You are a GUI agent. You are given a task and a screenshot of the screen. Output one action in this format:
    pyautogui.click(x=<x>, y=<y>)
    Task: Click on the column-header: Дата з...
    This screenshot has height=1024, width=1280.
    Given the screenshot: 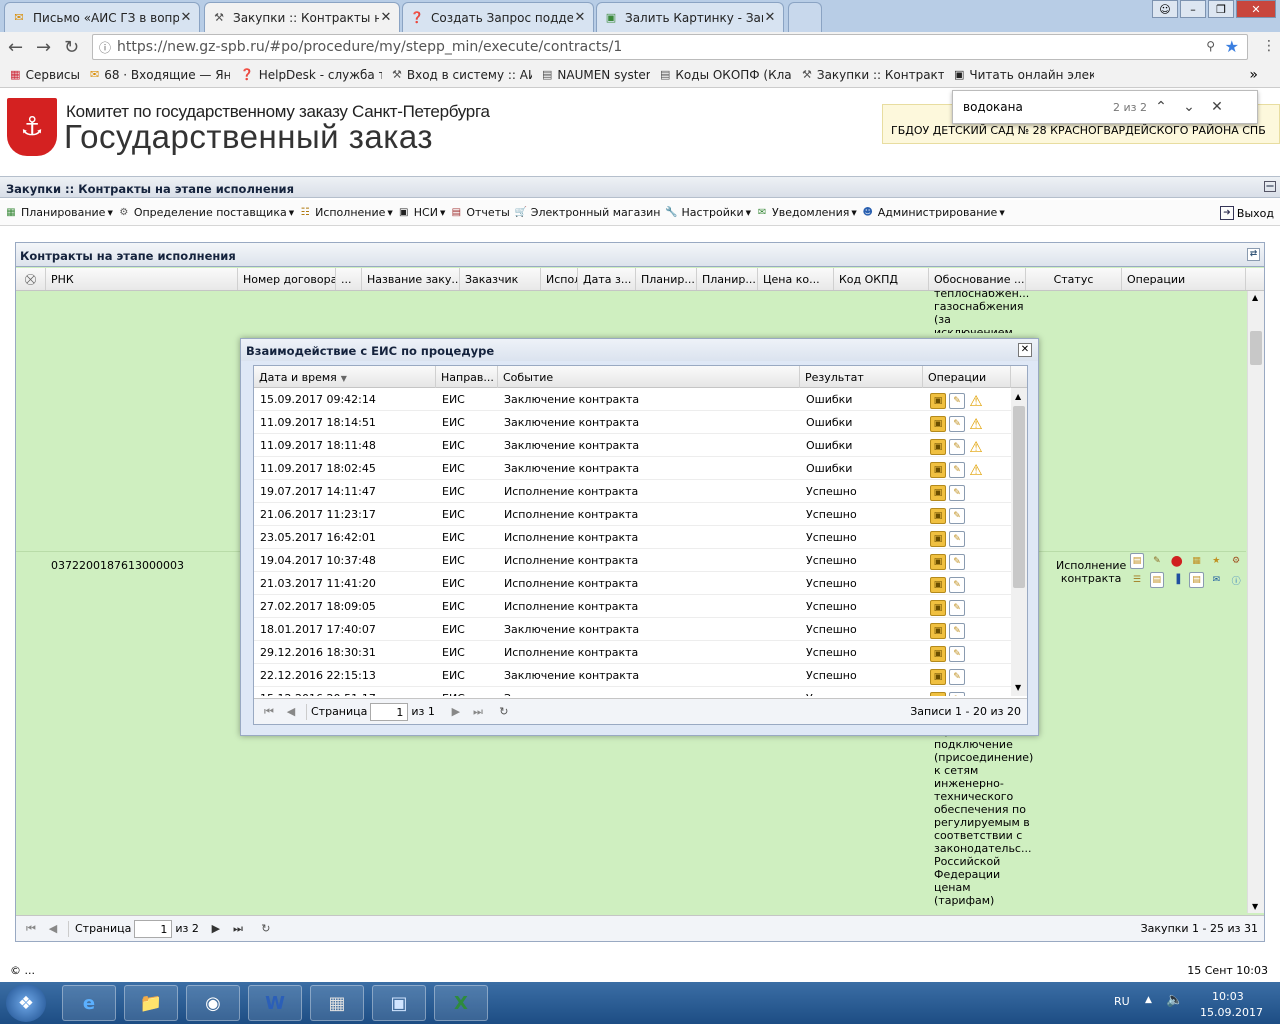 What is the action you would take?
    pyautogui.click(x=607, y=279)
    